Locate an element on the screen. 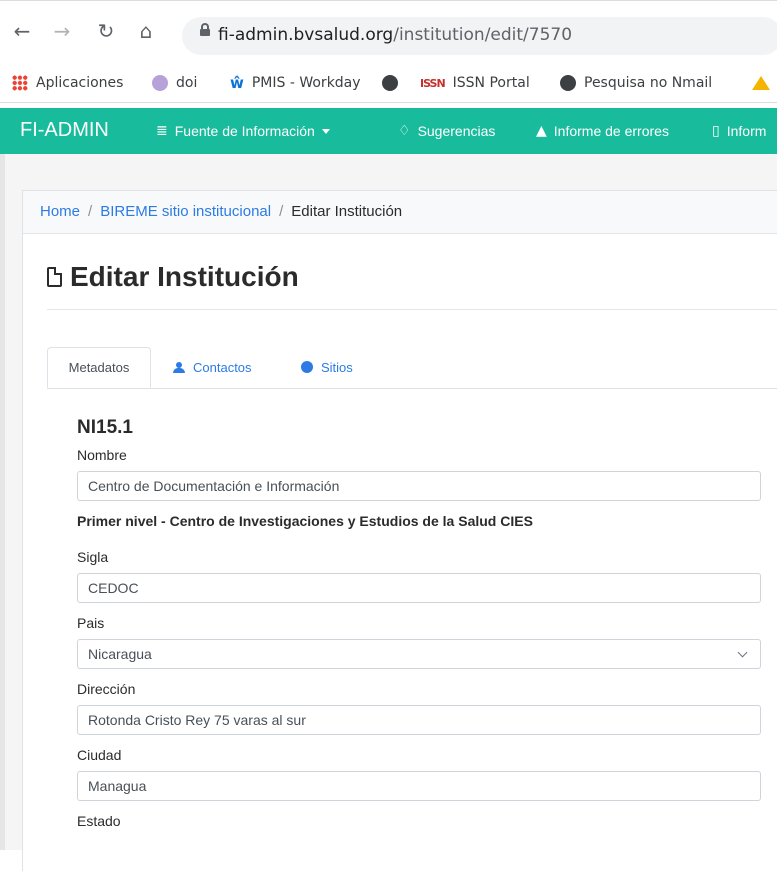  page-title-text: Editar Institución is located at coordinates (184, 276).